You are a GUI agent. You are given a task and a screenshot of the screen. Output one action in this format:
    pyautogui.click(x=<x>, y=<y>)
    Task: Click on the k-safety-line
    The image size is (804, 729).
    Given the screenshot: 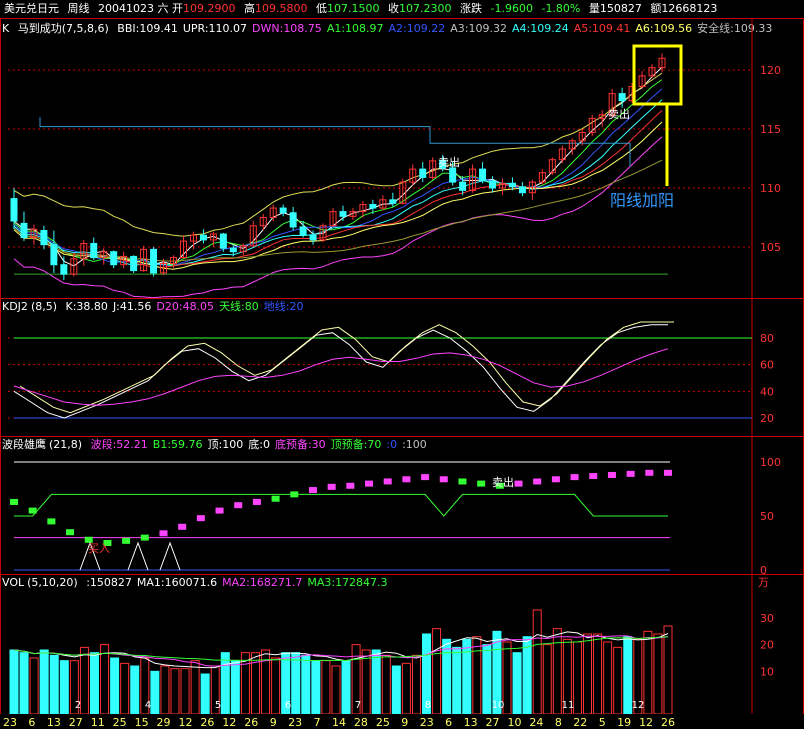 What is the action you would take?
    pyautogui.click(x=335, y=142)
    